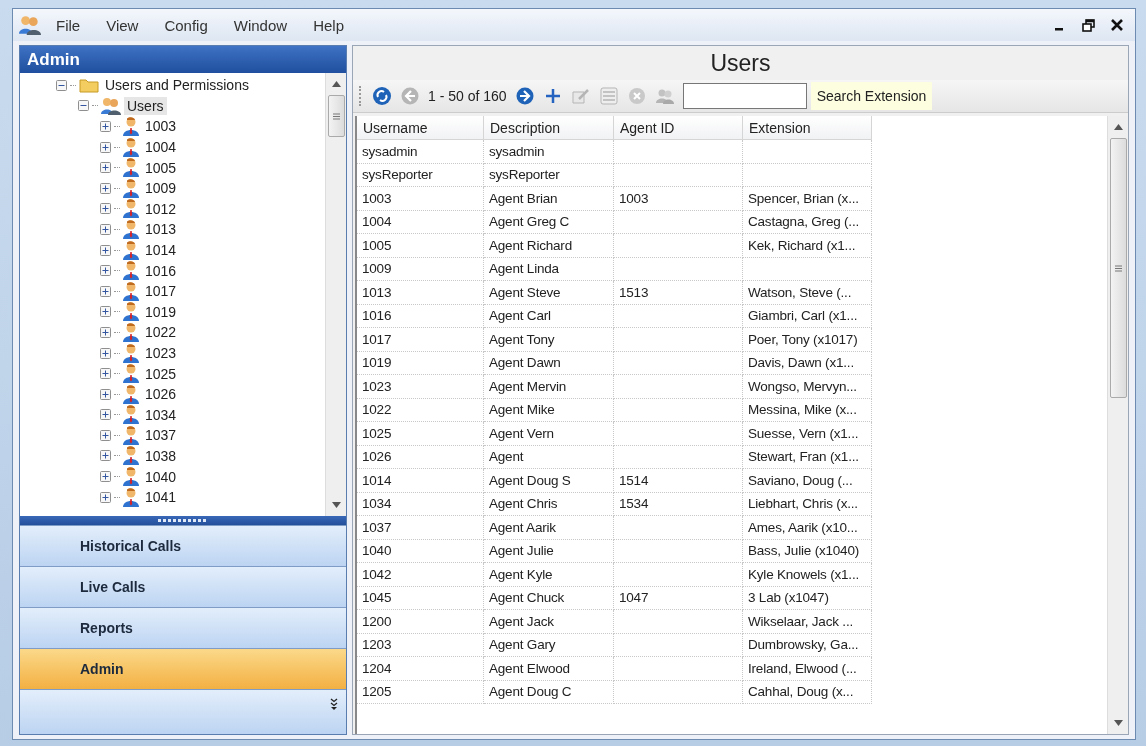 The image size is (1146, 746). Describe the element at coordinates (871, 96) in the screenshot. I see `search-button: Search Extension` at that location.